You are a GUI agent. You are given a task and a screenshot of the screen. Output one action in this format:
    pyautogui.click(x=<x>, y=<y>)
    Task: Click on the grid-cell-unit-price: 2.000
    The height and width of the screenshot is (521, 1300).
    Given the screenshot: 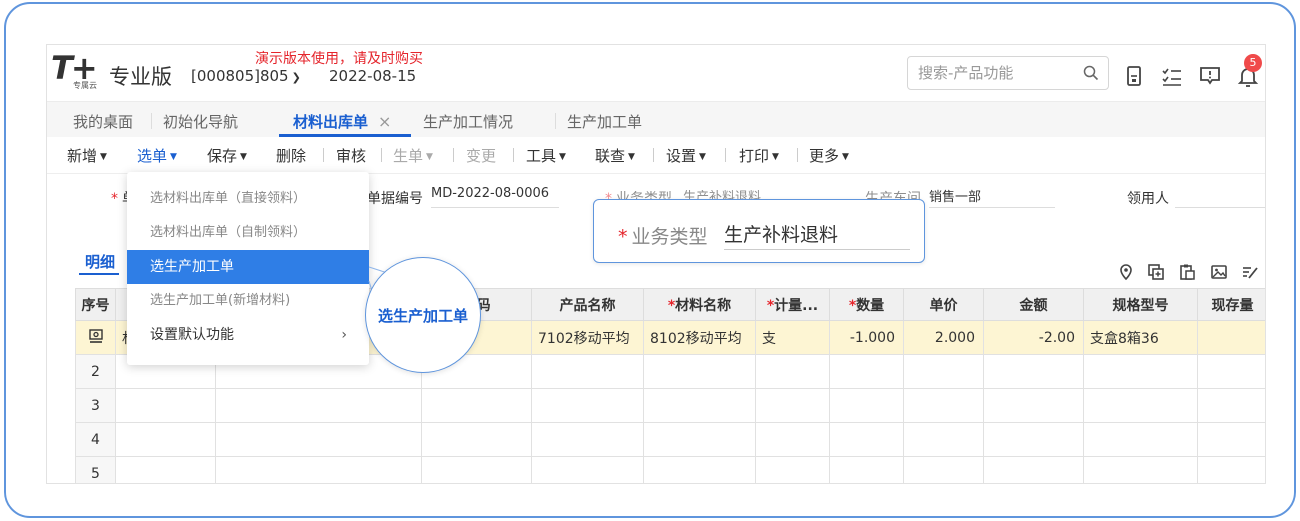 What is the action you would take?
    pyautogui.click(x=943, y=337)
    